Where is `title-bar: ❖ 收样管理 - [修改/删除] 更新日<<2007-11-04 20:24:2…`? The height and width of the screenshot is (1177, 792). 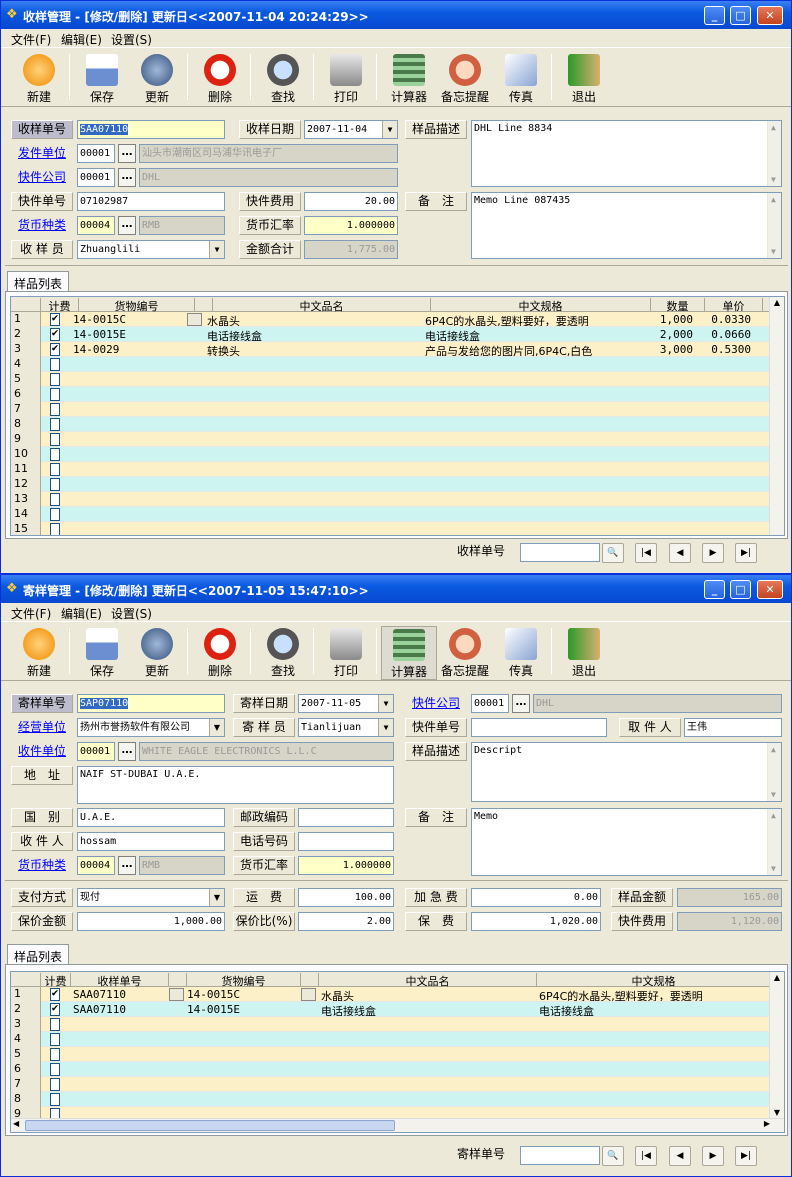
title-bar: ❖ 收样管理 - [修改/删除] 更新日<<2007-11-04 20:24:2… is located at coordinates (396, 15).